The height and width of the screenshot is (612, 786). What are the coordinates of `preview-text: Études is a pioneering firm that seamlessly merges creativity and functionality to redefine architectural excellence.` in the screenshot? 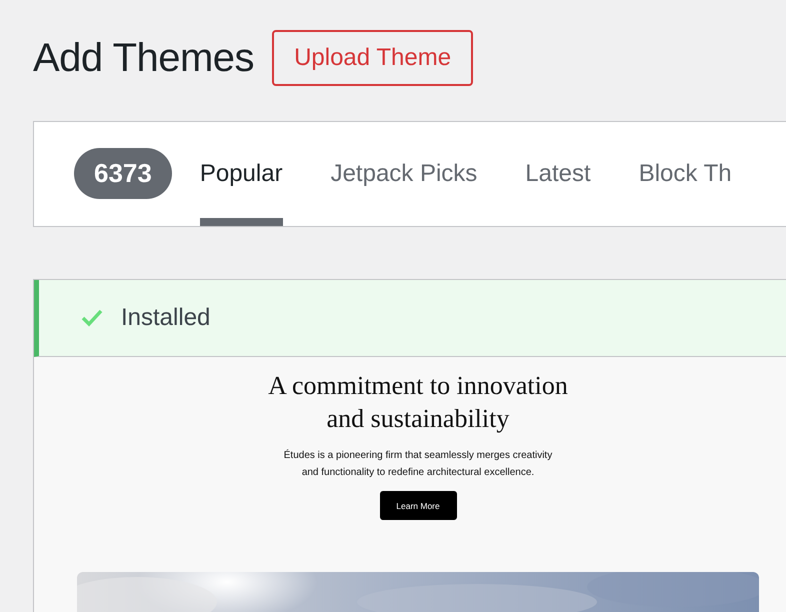 It's located at (418, 464).